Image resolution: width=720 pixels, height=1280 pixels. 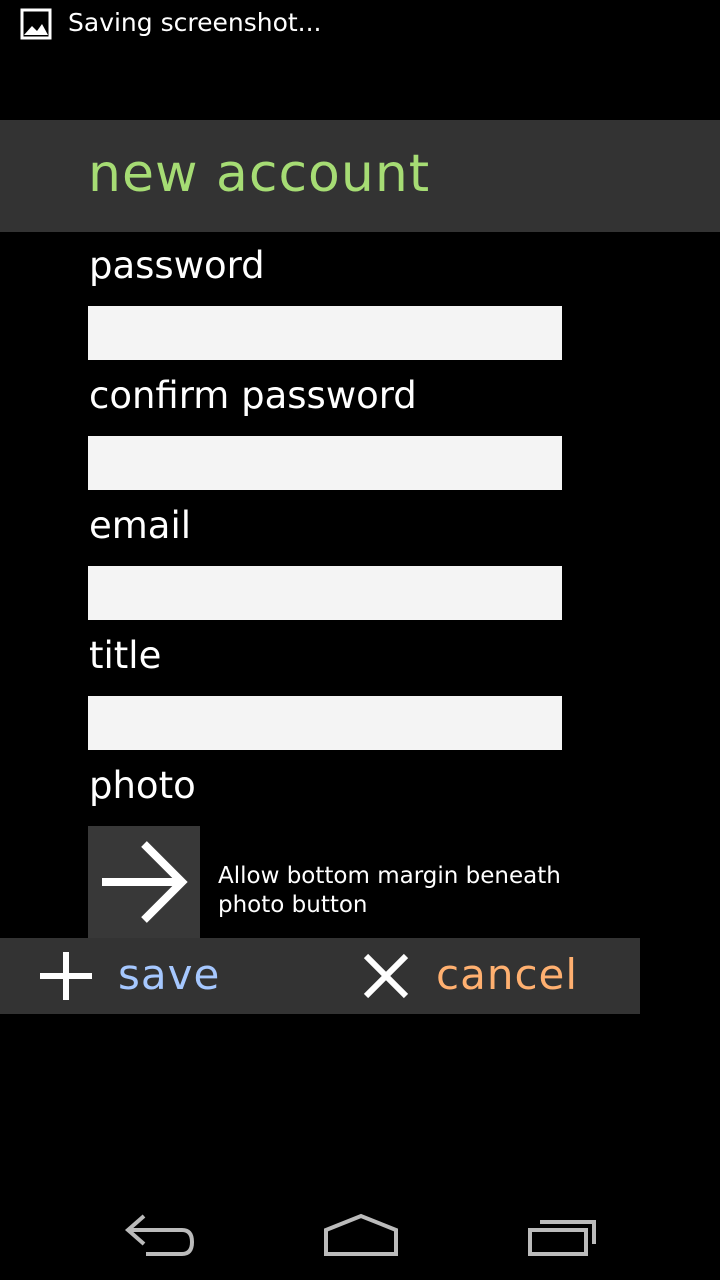 What do you see at coordinates (507, 974) in the screenshot?
I see `cancel-label: cancel` at bounding box center [507, 974].